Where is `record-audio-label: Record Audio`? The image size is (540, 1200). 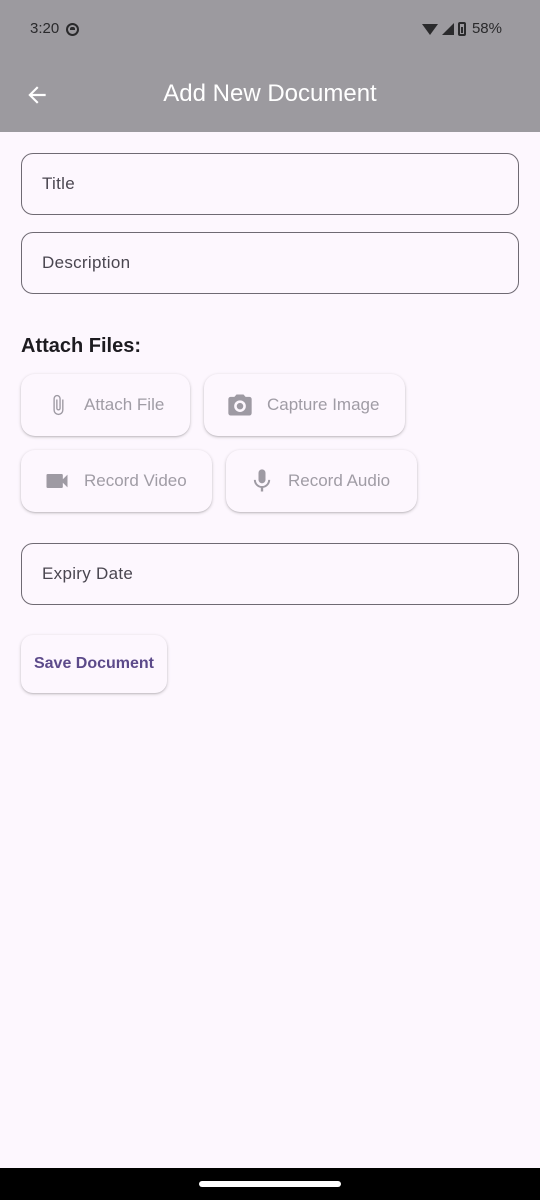 record-audio-label: Record Audio is located at coordinates (339, 480).